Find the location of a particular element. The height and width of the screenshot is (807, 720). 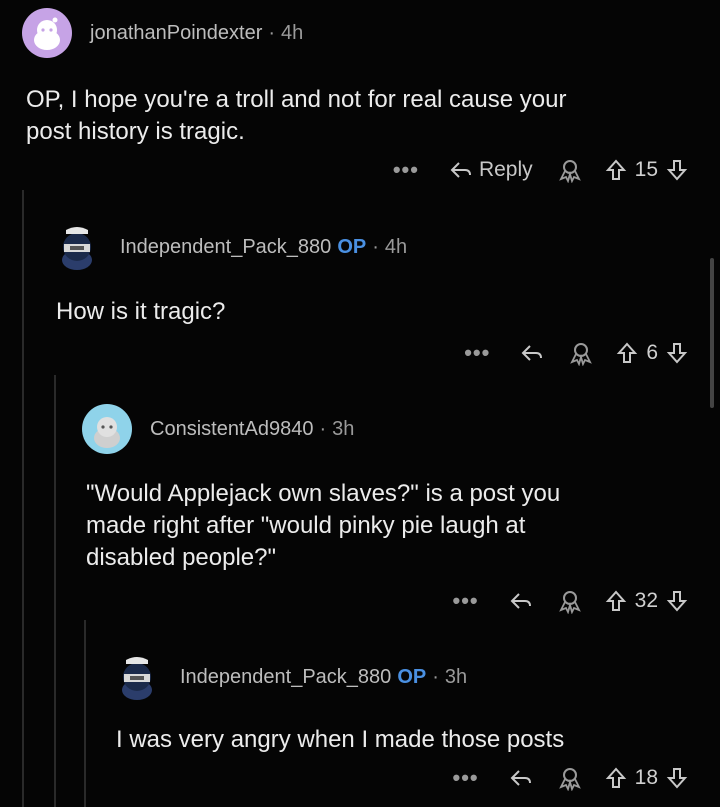

vote-group: 18 is located at coordinates (646, 778).